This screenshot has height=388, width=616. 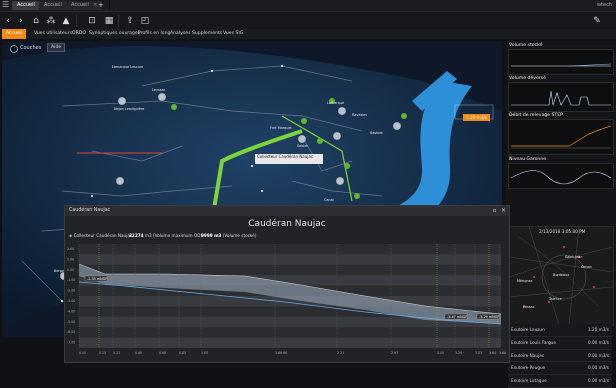 What do you see at coordinates (561, 97) in the screenshot?
I see `mini-chart-volume-deverse` at bounding box center [561, 97].